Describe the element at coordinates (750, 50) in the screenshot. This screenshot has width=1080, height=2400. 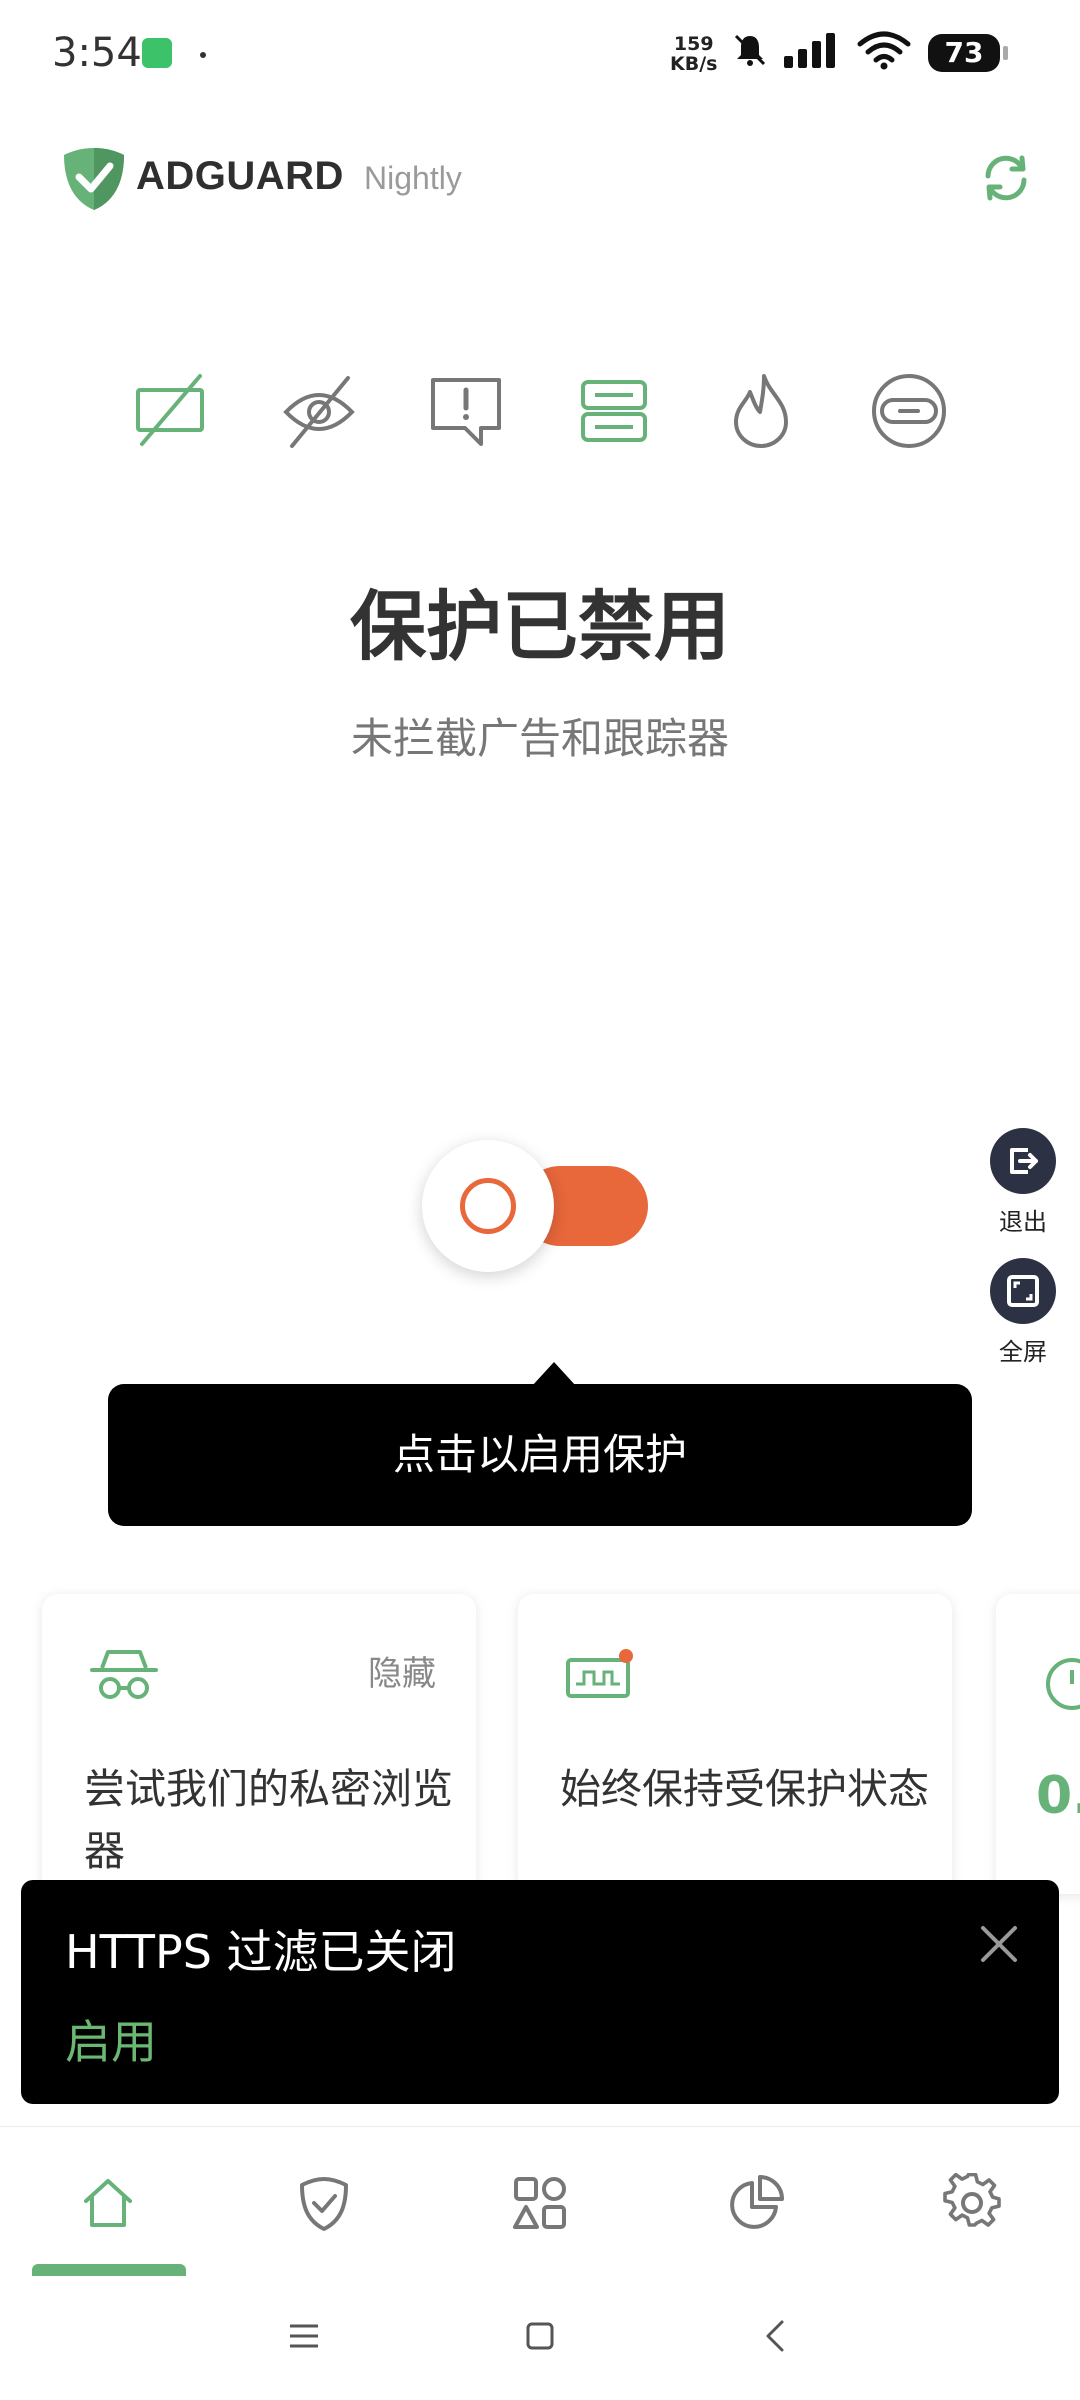
I see `mute-icon` at that location.